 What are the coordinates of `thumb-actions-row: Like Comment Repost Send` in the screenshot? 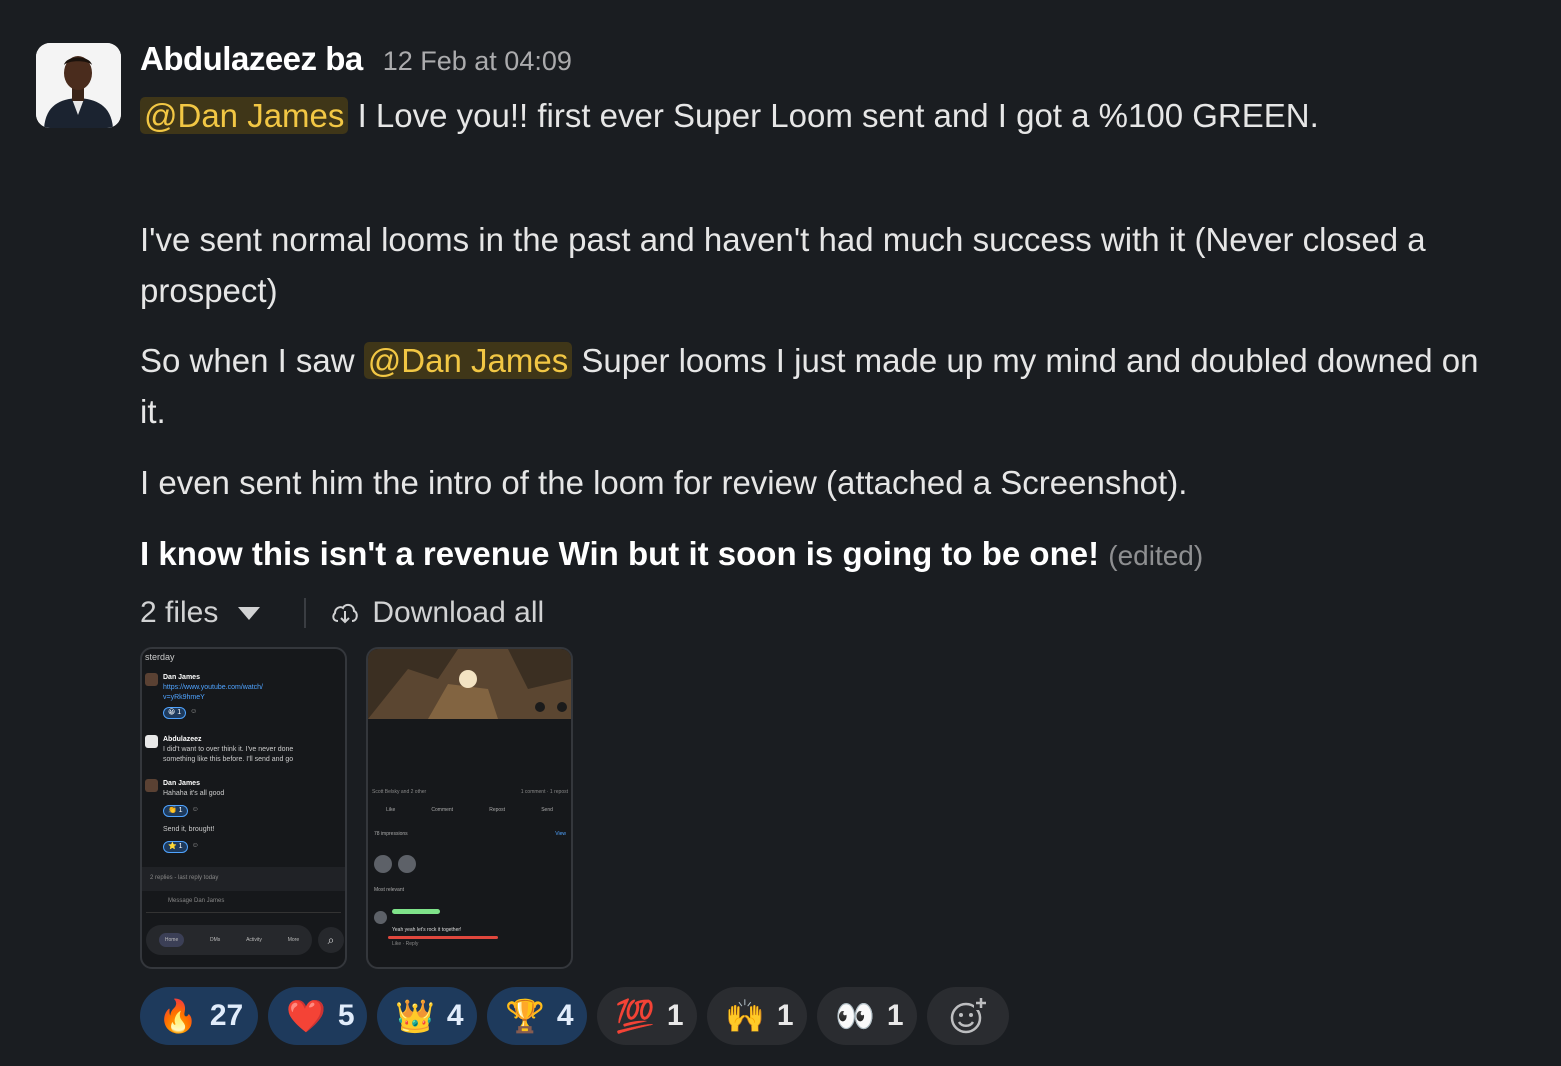 It's located at (469, 810).